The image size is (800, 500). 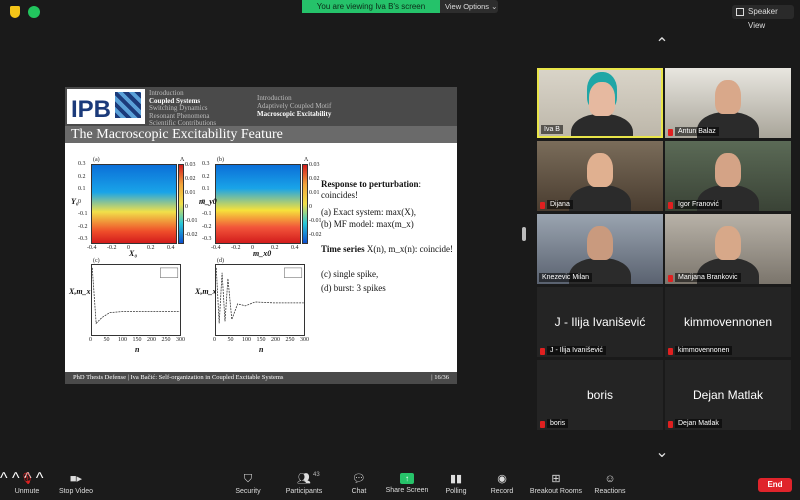 What do you see at coordinates (600, 249) in the screenshot?
I see `participant-tile: Knezevic Milan` at bounding box center [600, 249].